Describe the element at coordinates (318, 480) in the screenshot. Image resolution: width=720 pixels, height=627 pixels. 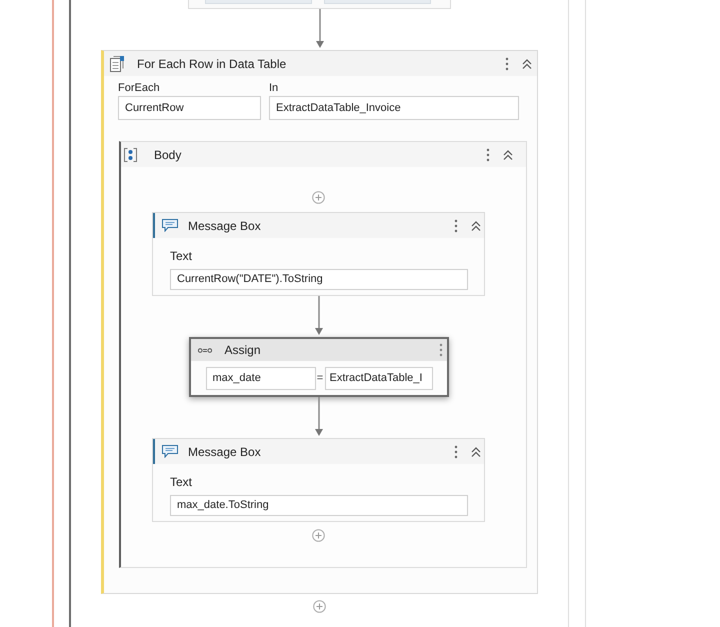
I see `message-box-activity-card: Message Box Text max_date.ToString` at that location.